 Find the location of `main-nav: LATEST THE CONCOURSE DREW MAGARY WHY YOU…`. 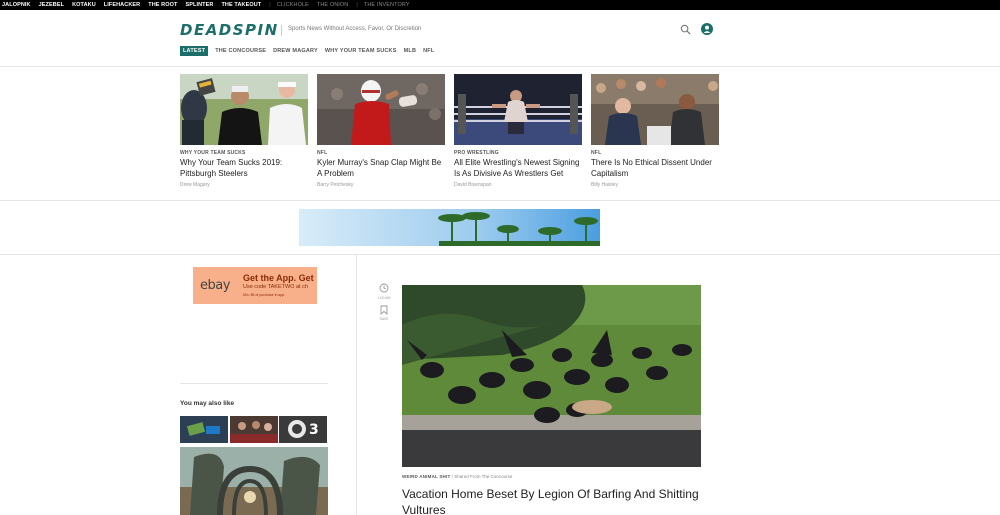

main-nav: LATEST THE CONCOURSE DREW MAGARY WHY YOU… is located at coordinates (310, 51).